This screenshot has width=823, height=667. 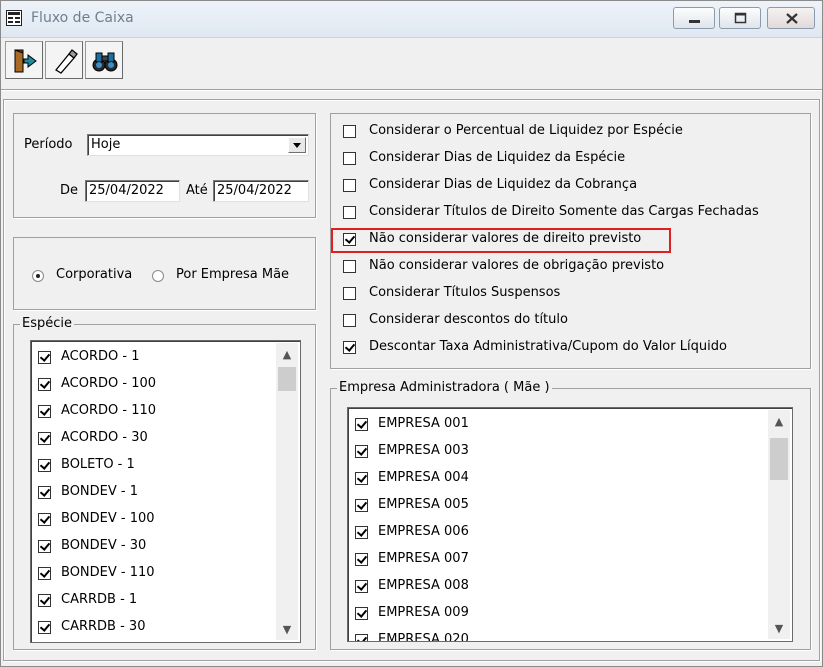 I want to click on list-item: BONDEV - 110, so click(x=152, y=573).